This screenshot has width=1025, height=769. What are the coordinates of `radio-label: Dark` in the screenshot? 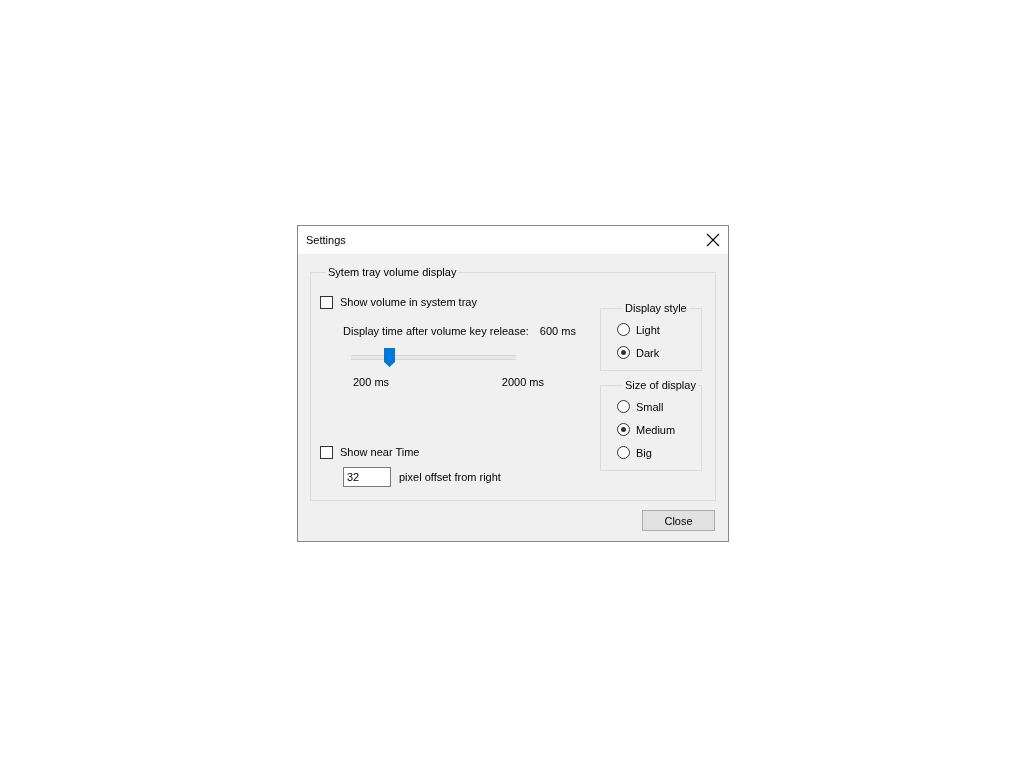 It's located at (648, 352).